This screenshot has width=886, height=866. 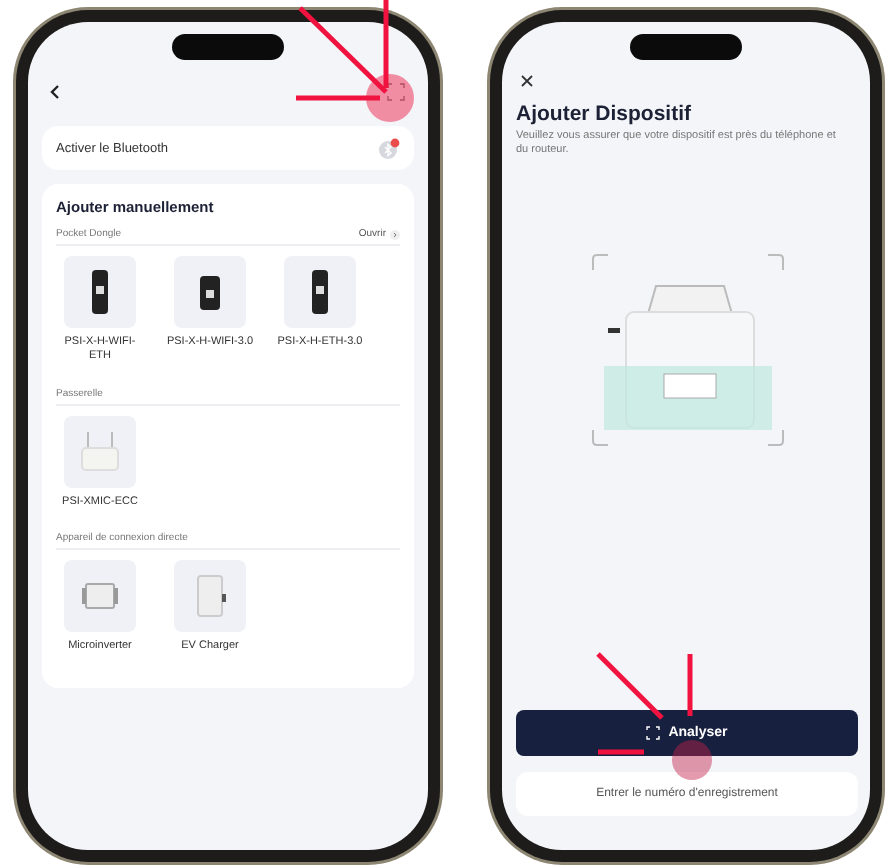 I want to click on close-icon, so click(x=527, y=81).